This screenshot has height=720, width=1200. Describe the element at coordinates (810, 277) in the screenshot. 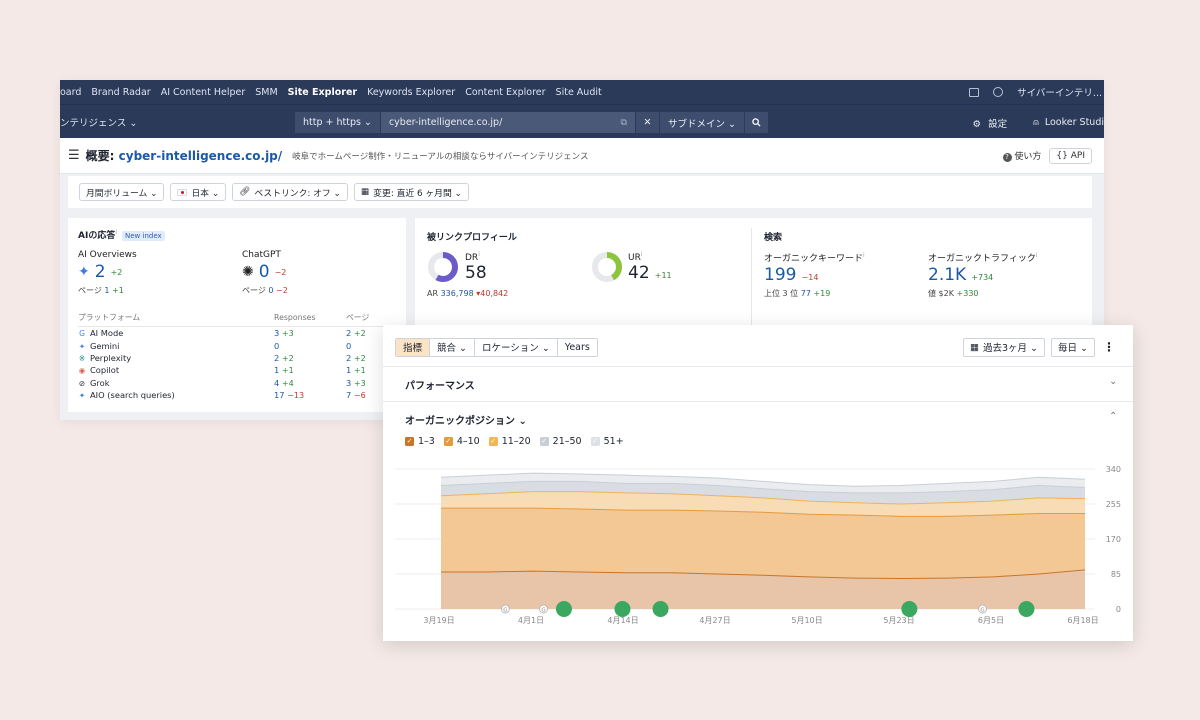

I see `organic-keywords-delta: −14` at that location.